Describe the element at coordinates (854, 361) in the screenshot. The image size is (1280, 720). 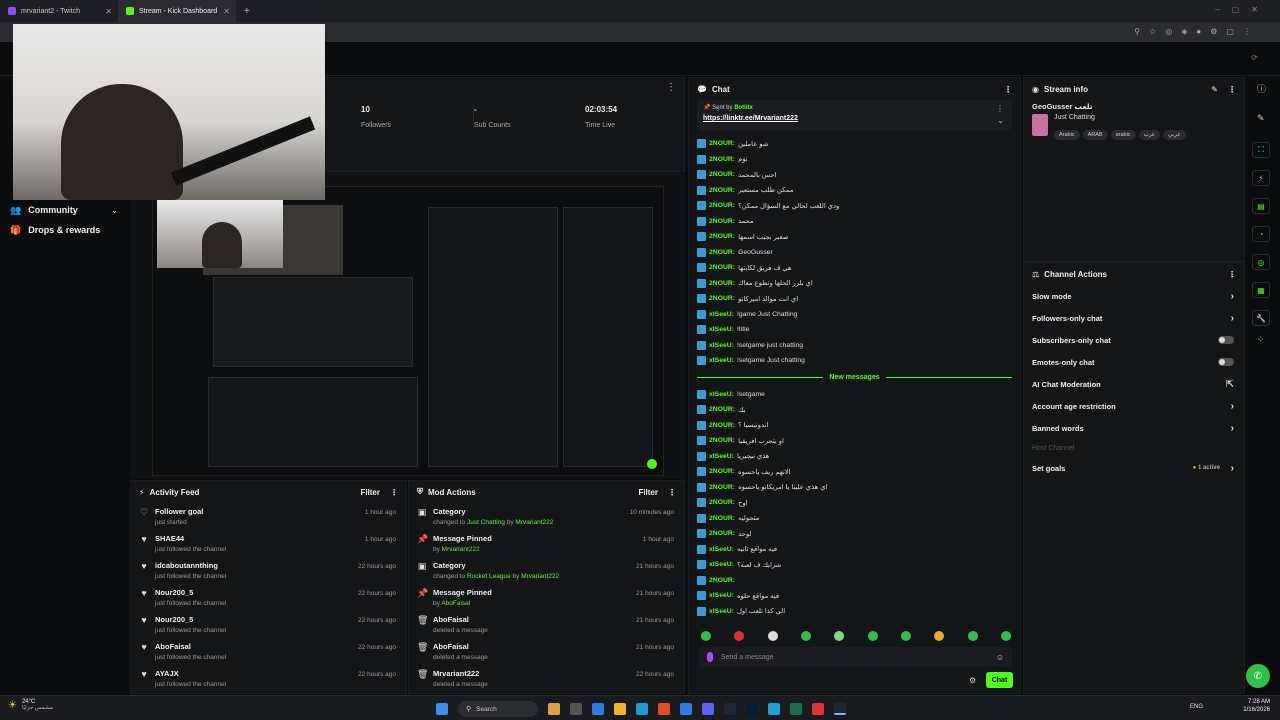
I see `chat-message: xISeeU: !setgame Just chatting` at that location.